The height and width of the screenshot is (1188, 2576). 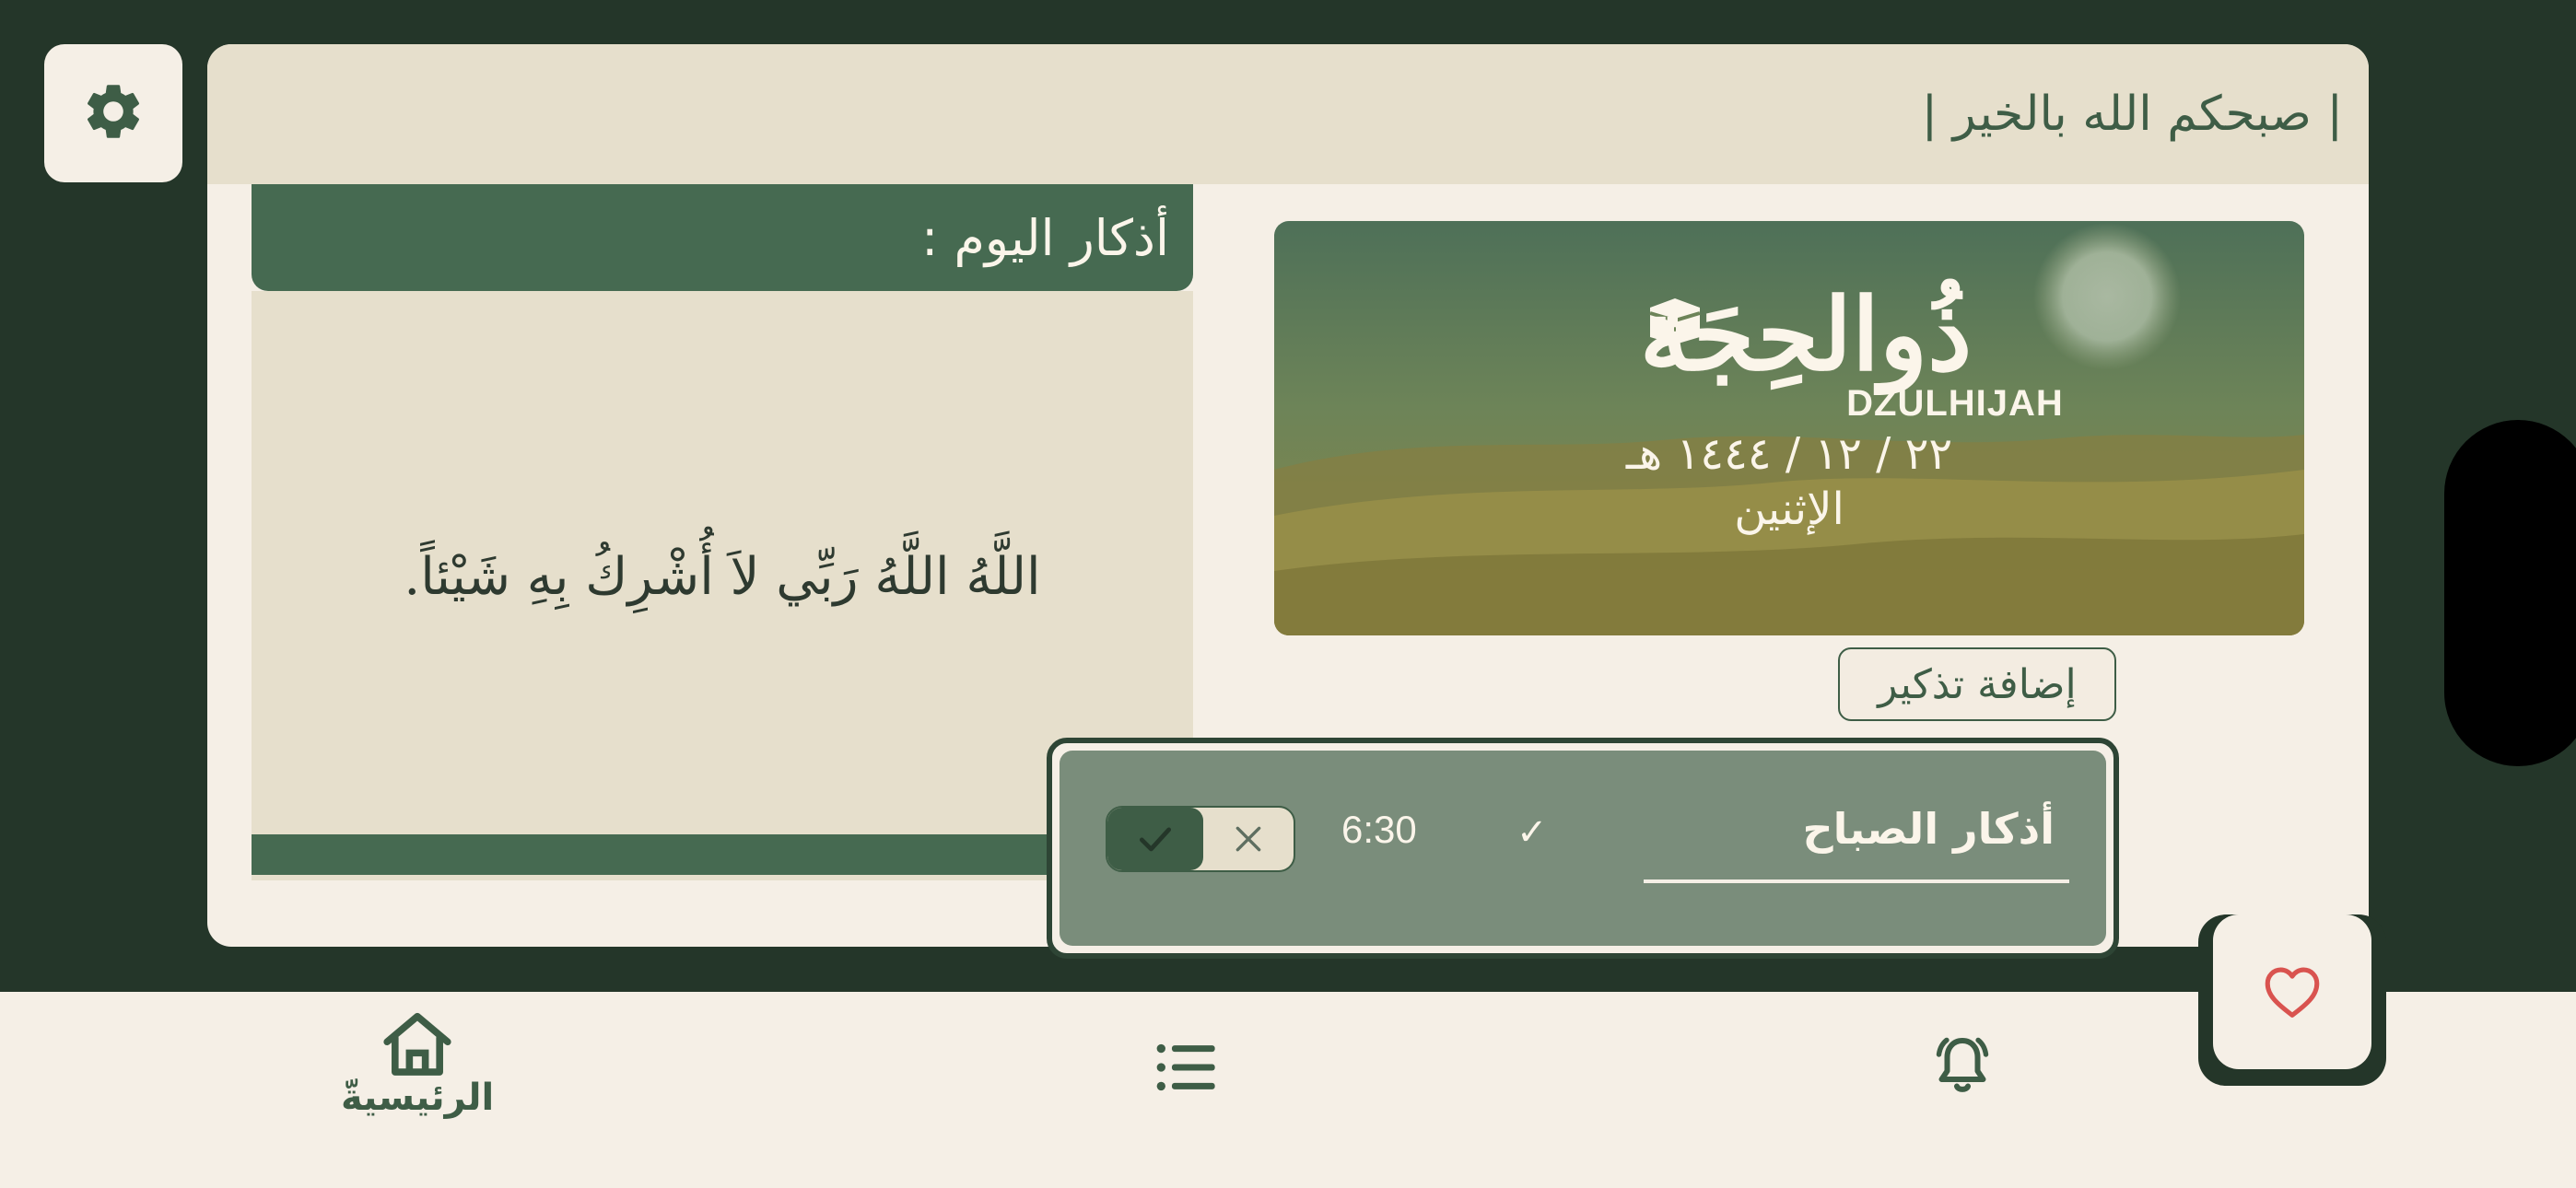 I want to click on hijri-date-text: ٢٢ / ١٢ / ١٤٤٤ هـ, so click(x=1789, y=454).